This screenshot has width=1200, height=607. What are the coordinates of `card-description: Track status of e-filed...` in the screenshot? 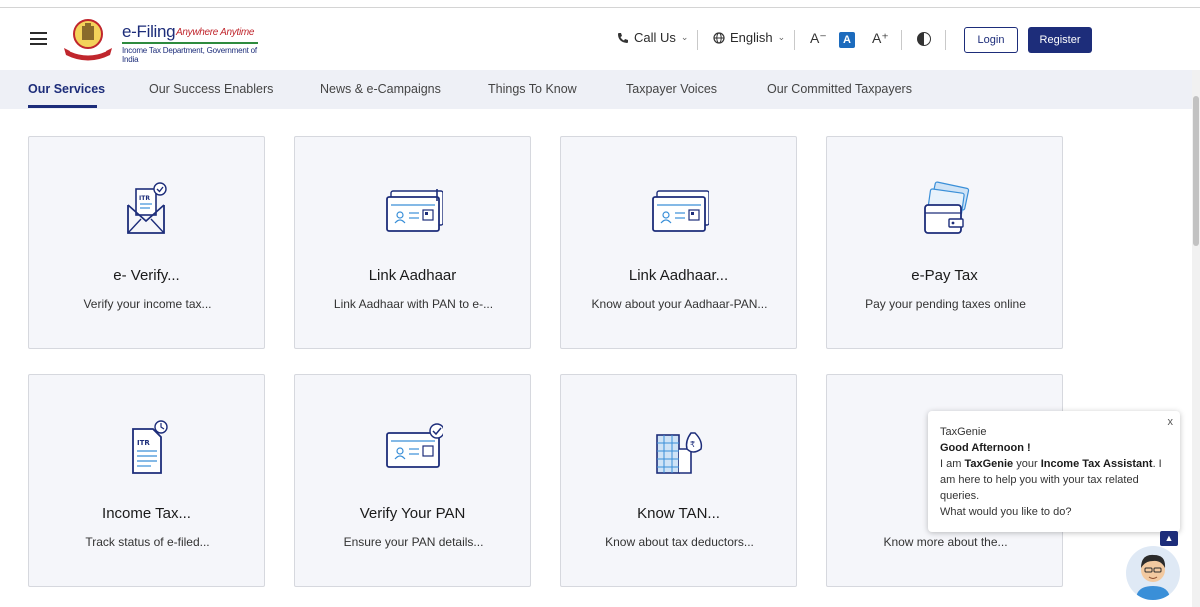 It's located at (147, 542).